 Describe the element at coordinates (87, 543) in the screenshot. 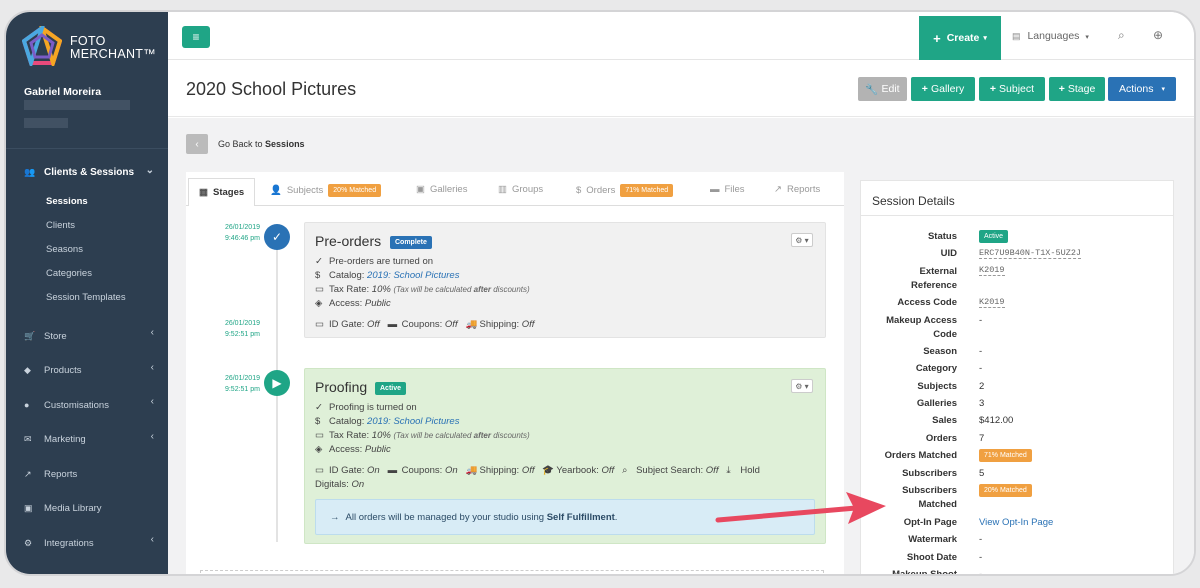

I see `sidebar-item-integrations: ⚙ Integrations ‹` at that location.